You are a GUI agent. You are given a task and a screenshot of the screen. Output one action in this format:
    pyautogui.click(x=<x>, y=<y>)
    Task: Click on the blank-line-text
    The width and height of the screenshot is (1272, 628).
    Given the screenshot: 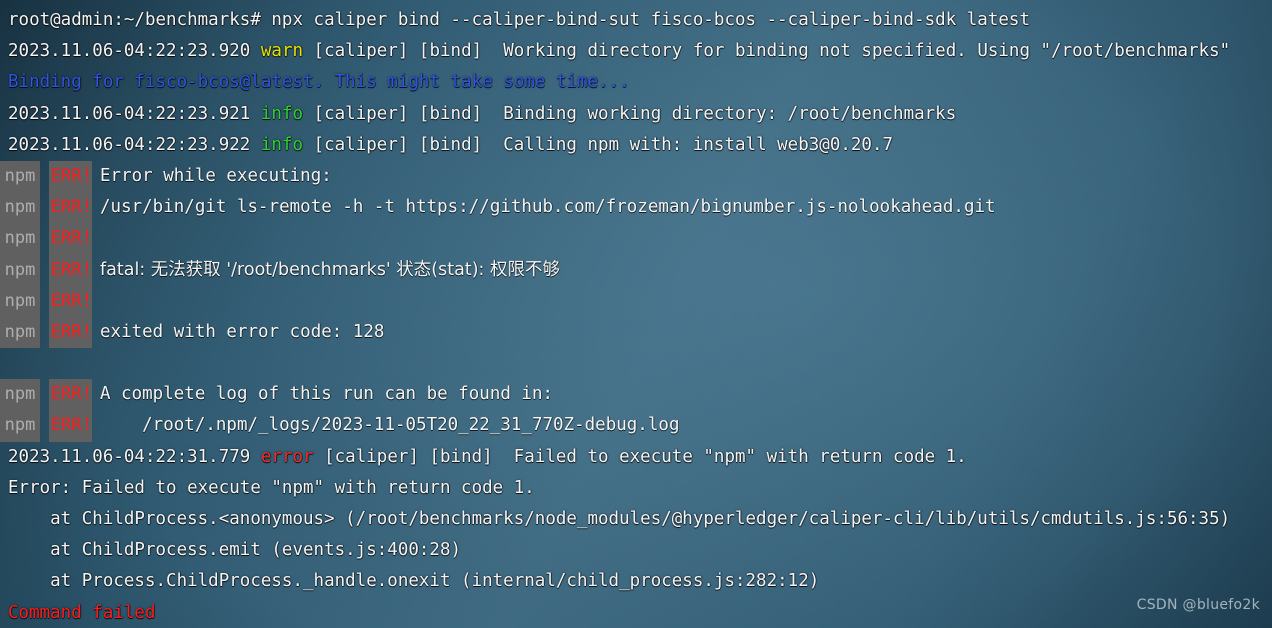 What is the action you would take?
    pyautogui.click(x=9, y=363)
    